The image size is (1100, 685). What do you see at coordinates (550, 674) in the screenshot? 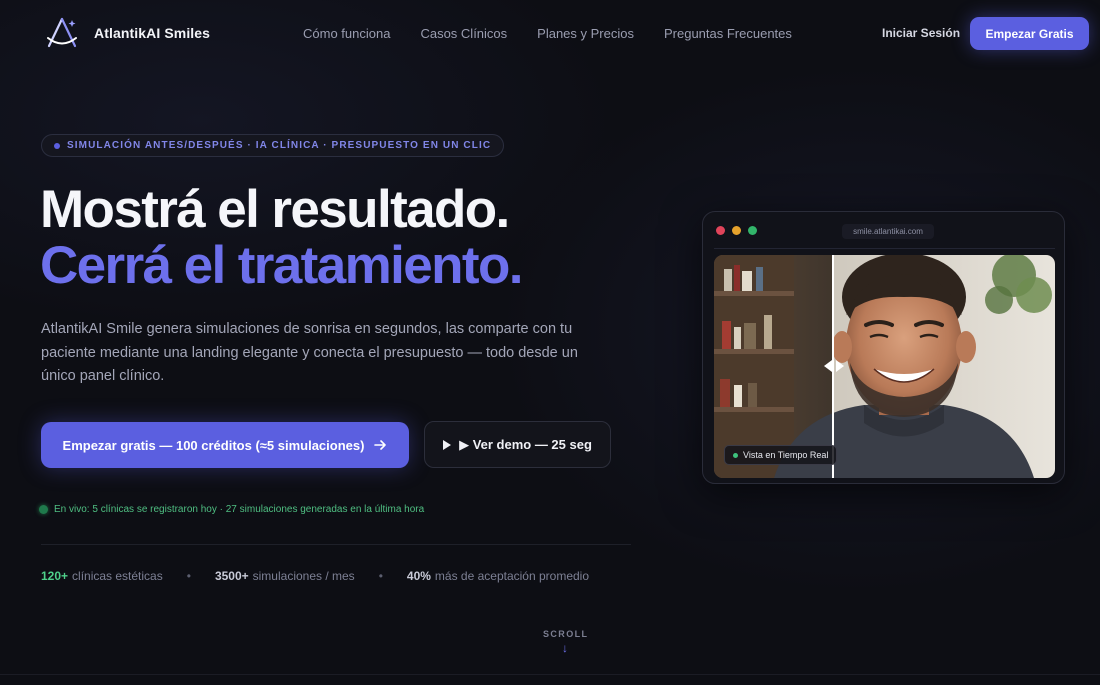
I see `section-divider` at bounding box center [550, 674].